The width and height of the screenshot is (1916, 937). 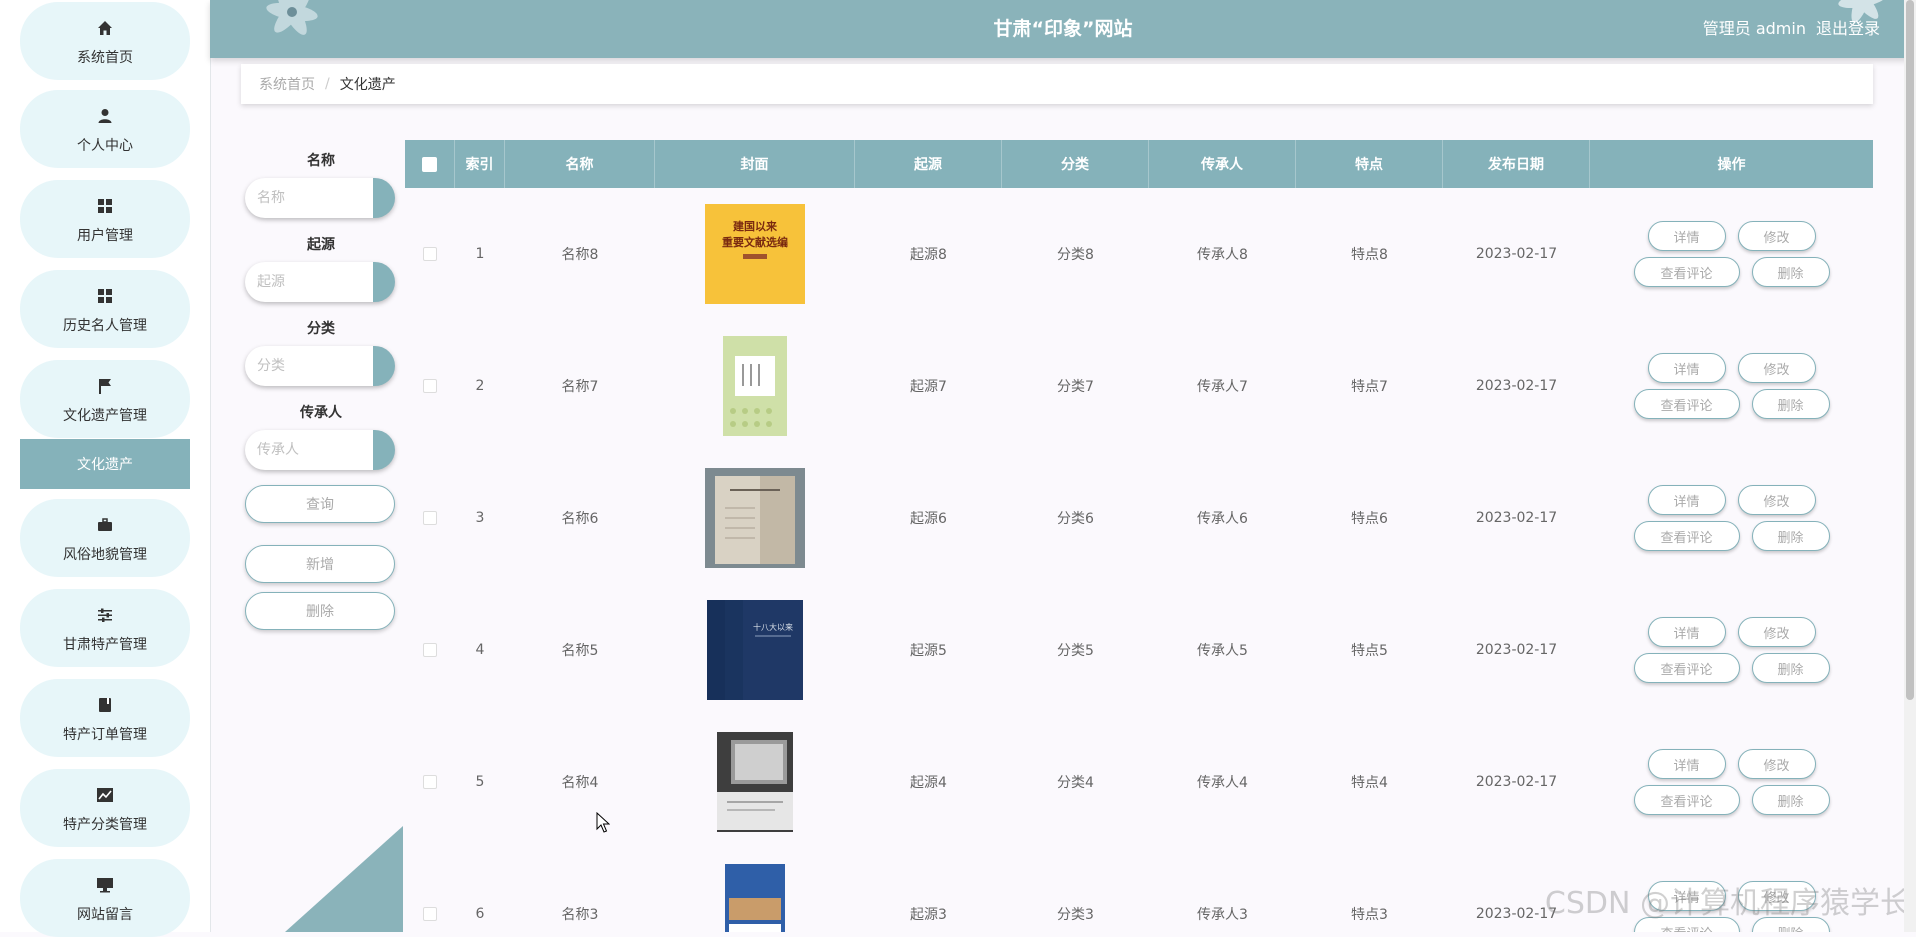 I want to click on page-scrollbar, so click(x=1910, y=466).